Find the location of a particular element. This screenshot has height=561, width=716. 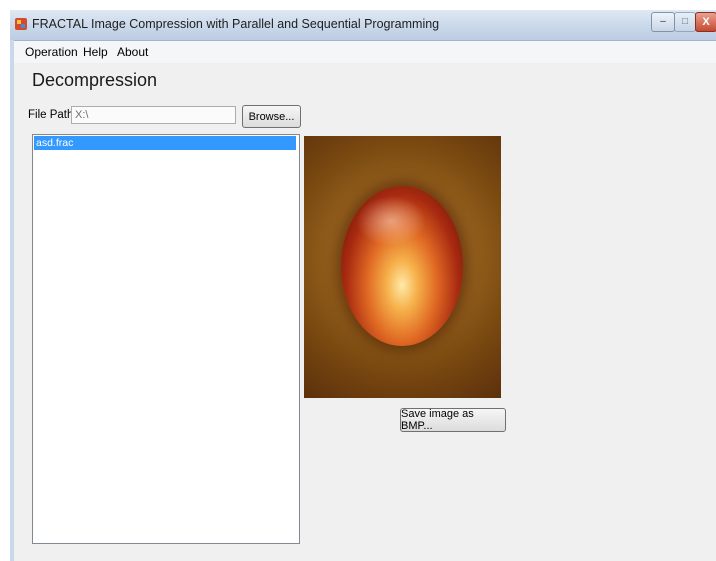

menu-about: About is located at coordinates (132, 52).